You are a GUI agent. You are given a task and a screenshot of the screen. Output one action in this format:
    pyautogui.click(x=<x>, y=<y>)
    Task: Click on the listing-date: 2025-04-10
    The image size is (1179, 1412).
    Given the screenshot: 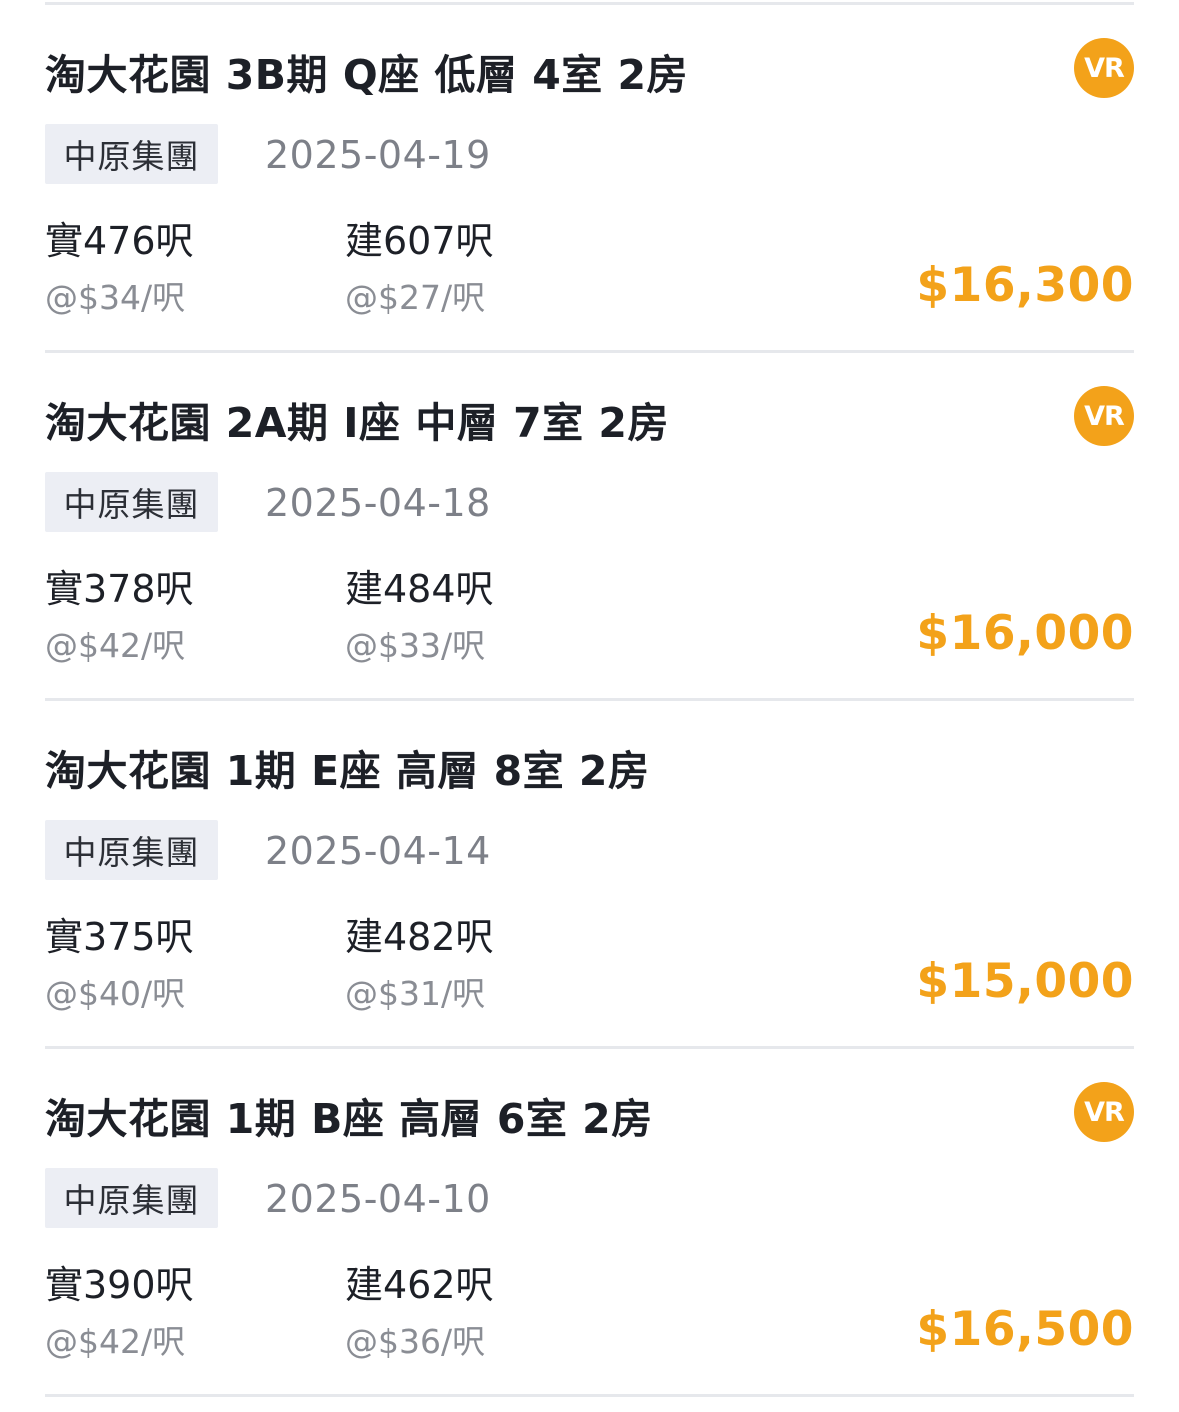 What is the action you would take?
    pyautogui.click(x=378, y=1199)
    